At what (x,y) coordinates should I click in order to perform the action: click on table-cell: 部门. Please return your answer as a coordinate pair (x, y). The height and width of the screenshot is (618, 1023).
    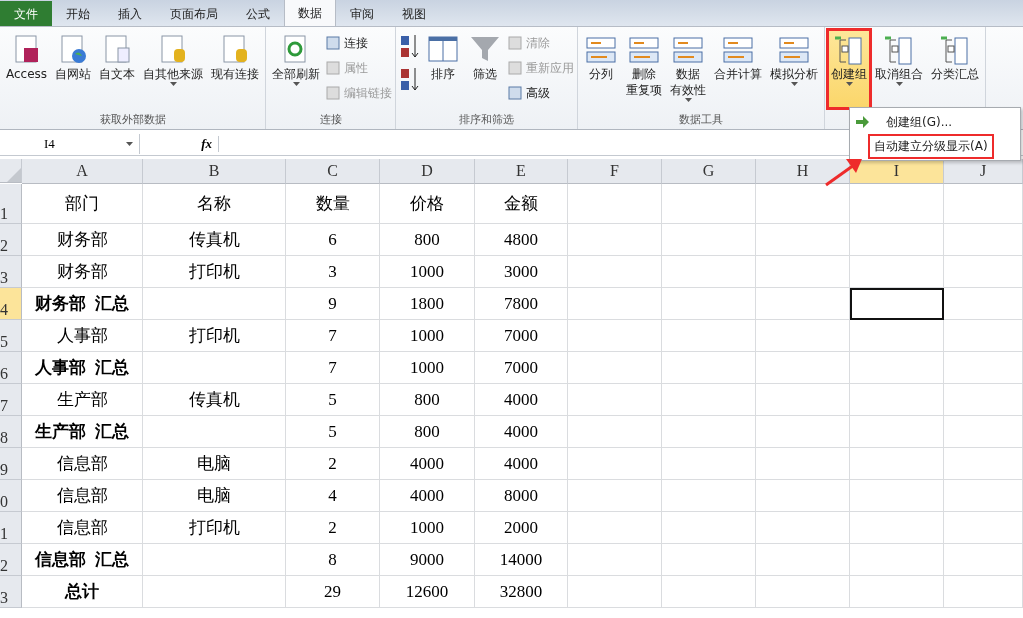
    Looking at the image, I should click on (82, 204).